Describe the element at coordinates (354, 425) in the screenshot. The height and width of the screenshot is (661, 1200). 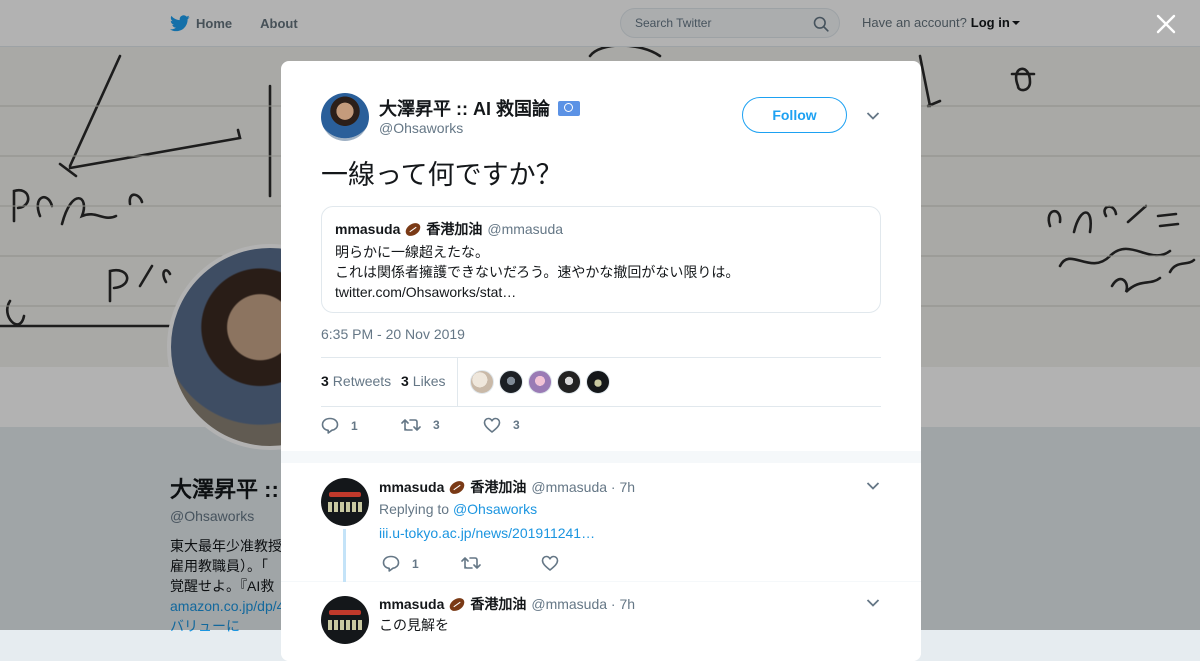
I see `reply-count: 1` at that location.